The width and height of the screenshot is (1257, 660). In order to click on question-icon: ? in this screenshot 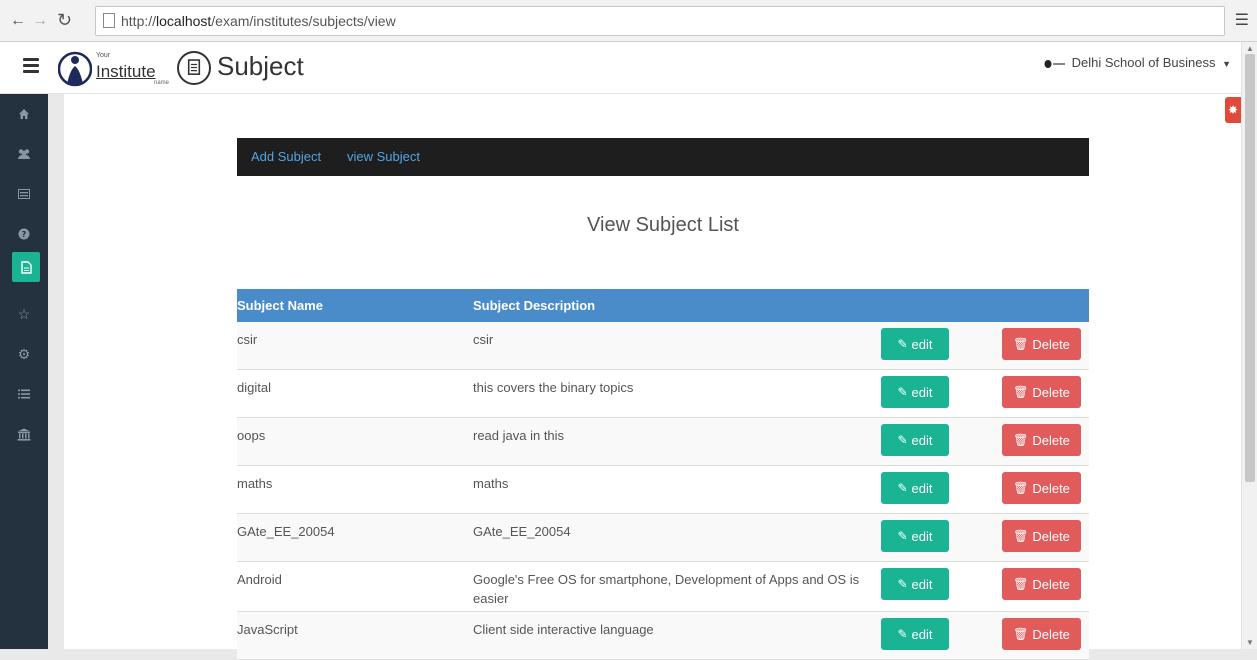, I will do `click(24, 234)`.